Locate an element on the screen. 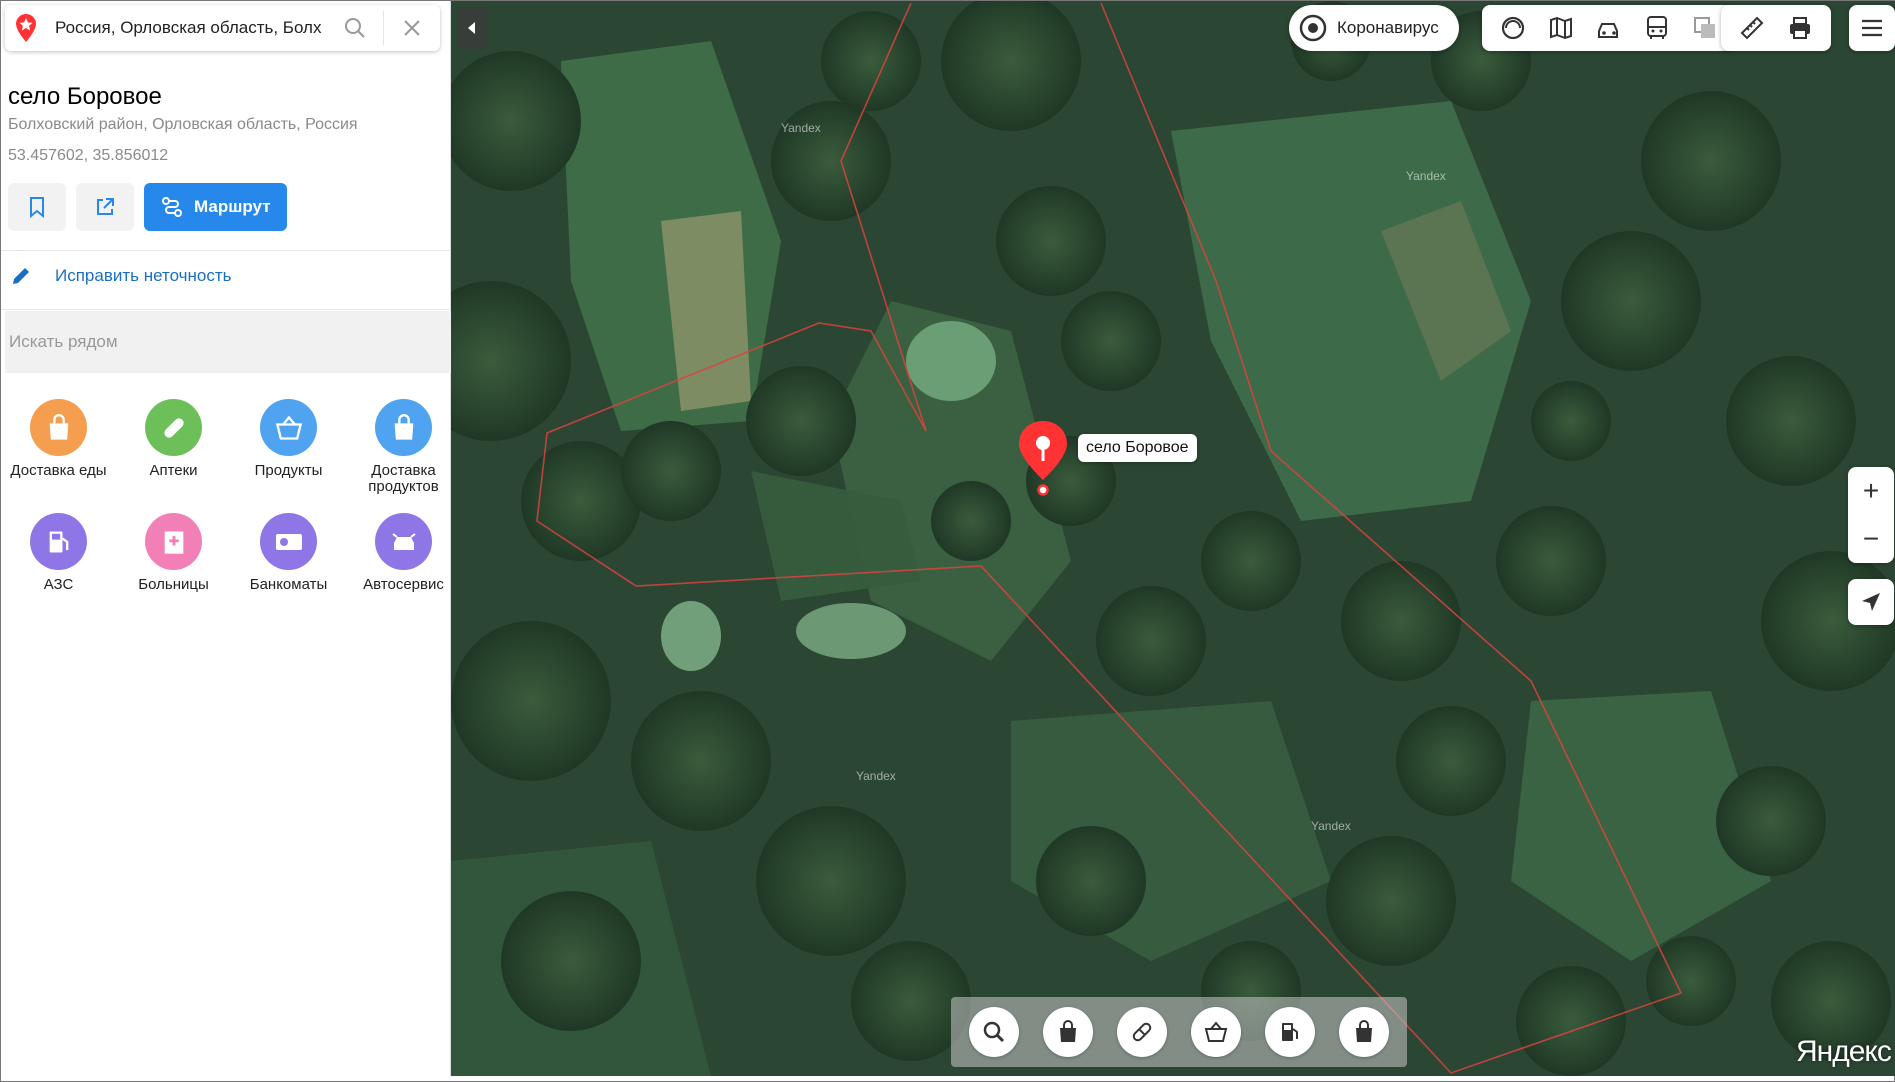  search-bar: Россия, Орловская область, Болх is located at coordinates (222, 28).